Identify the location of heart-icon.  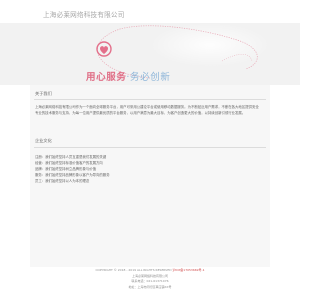
(104, 50).